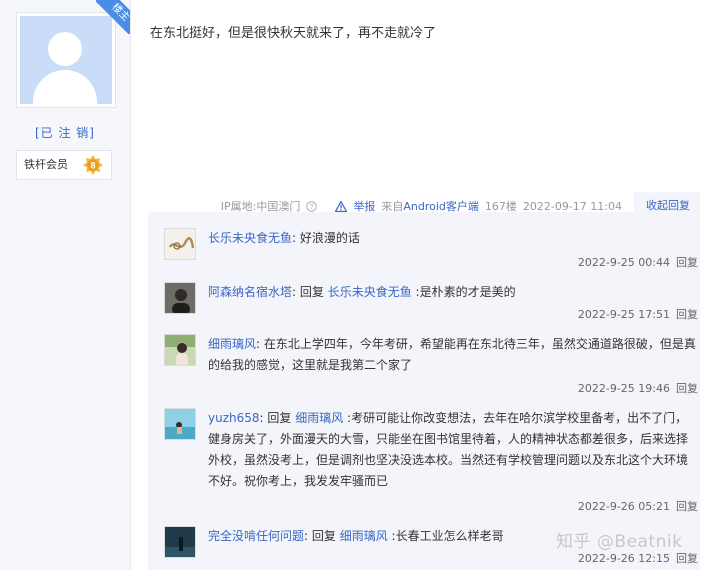 This screenshot has height=570, width=720. I want to click on reply-meta: 2022-9-25 19:46 回复, so click(638, 388).